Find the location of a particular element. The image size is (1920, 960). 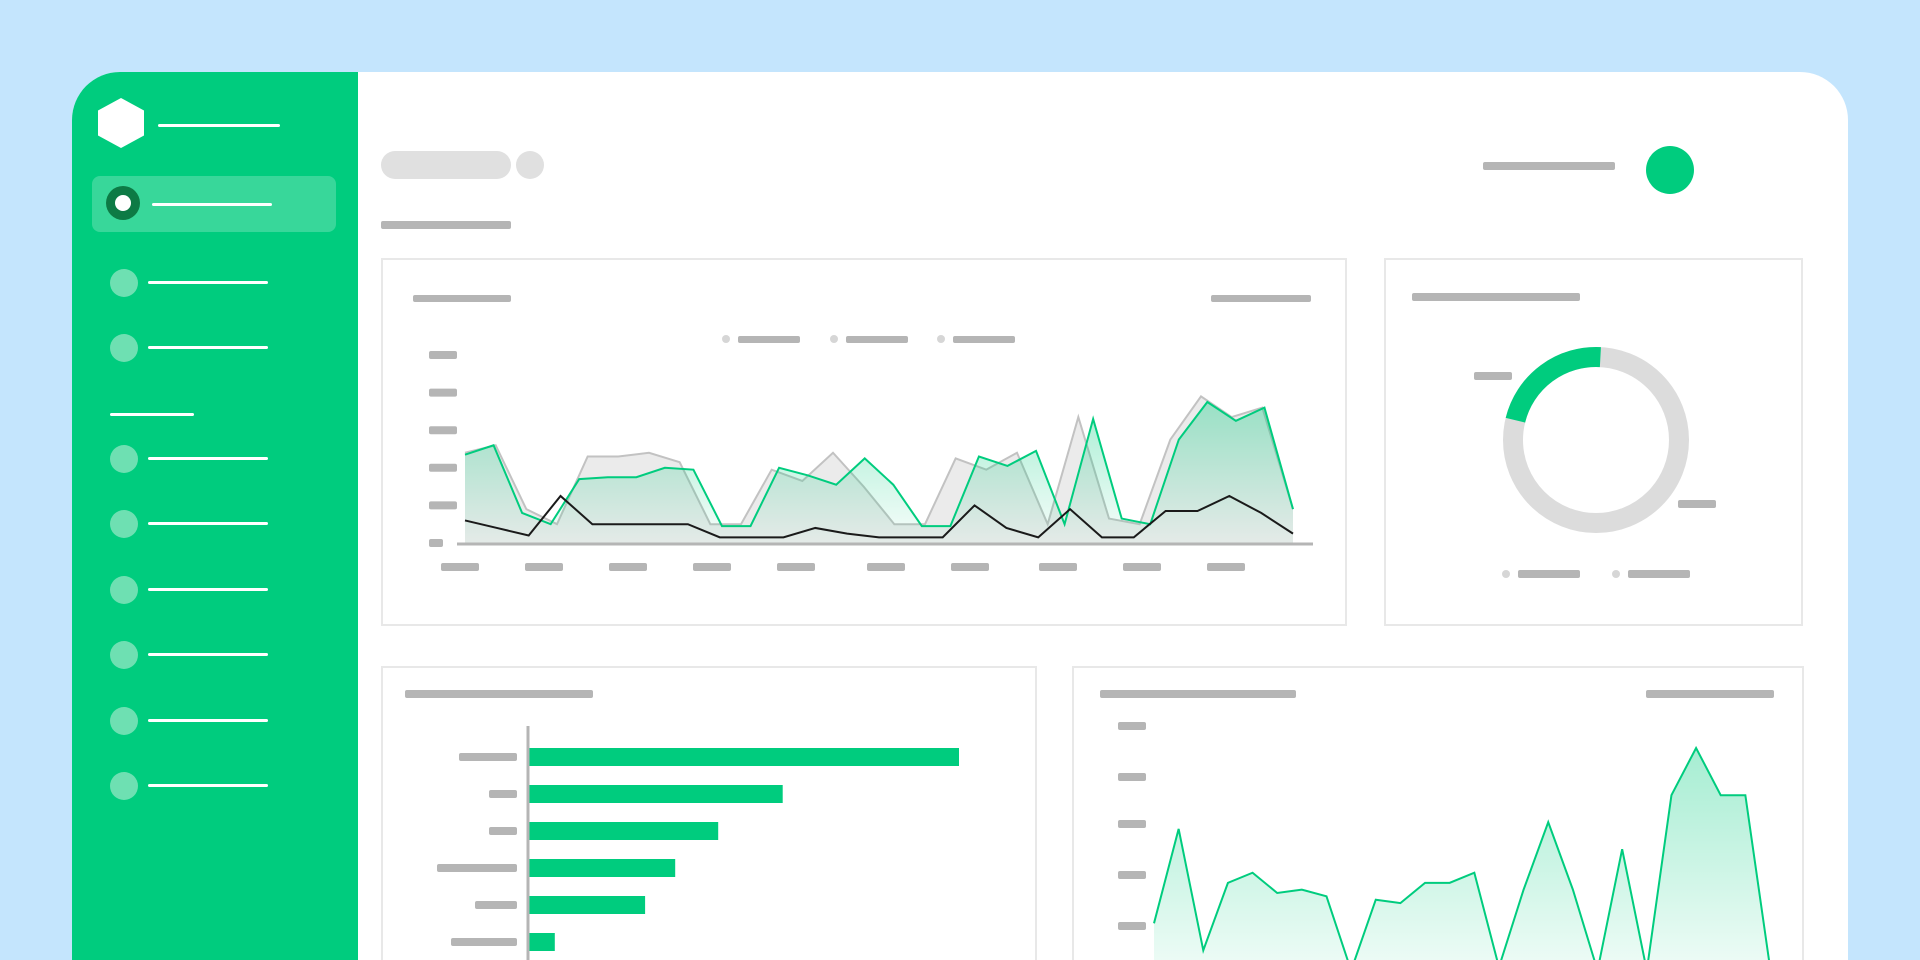

area-chart is located at coordinates (1437, 825).